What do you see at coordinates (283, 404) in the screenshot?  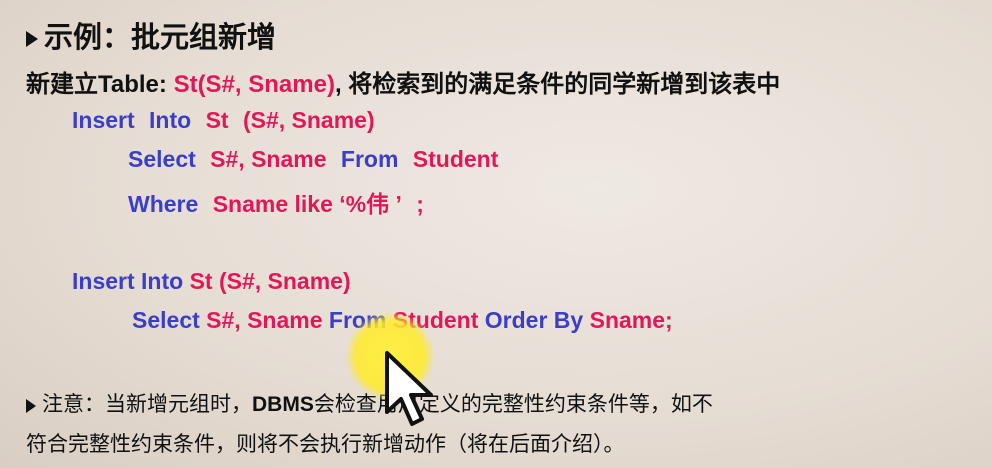 I see `note-dbms: DBMS` at bounding box center [283, 404].